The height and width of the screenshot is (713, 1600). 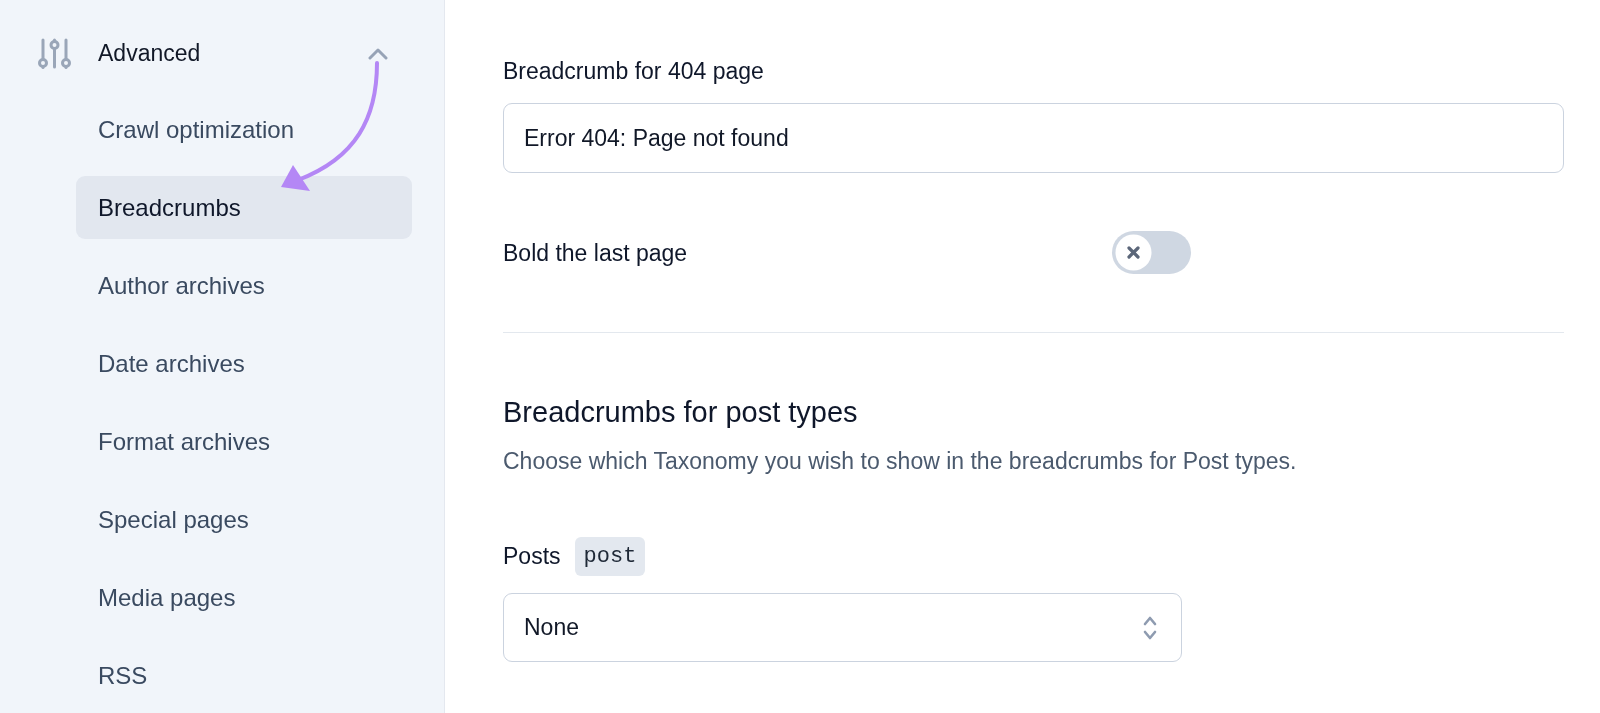 I want to click on sidebar-item: Date archives, so click(x=244, y=363).